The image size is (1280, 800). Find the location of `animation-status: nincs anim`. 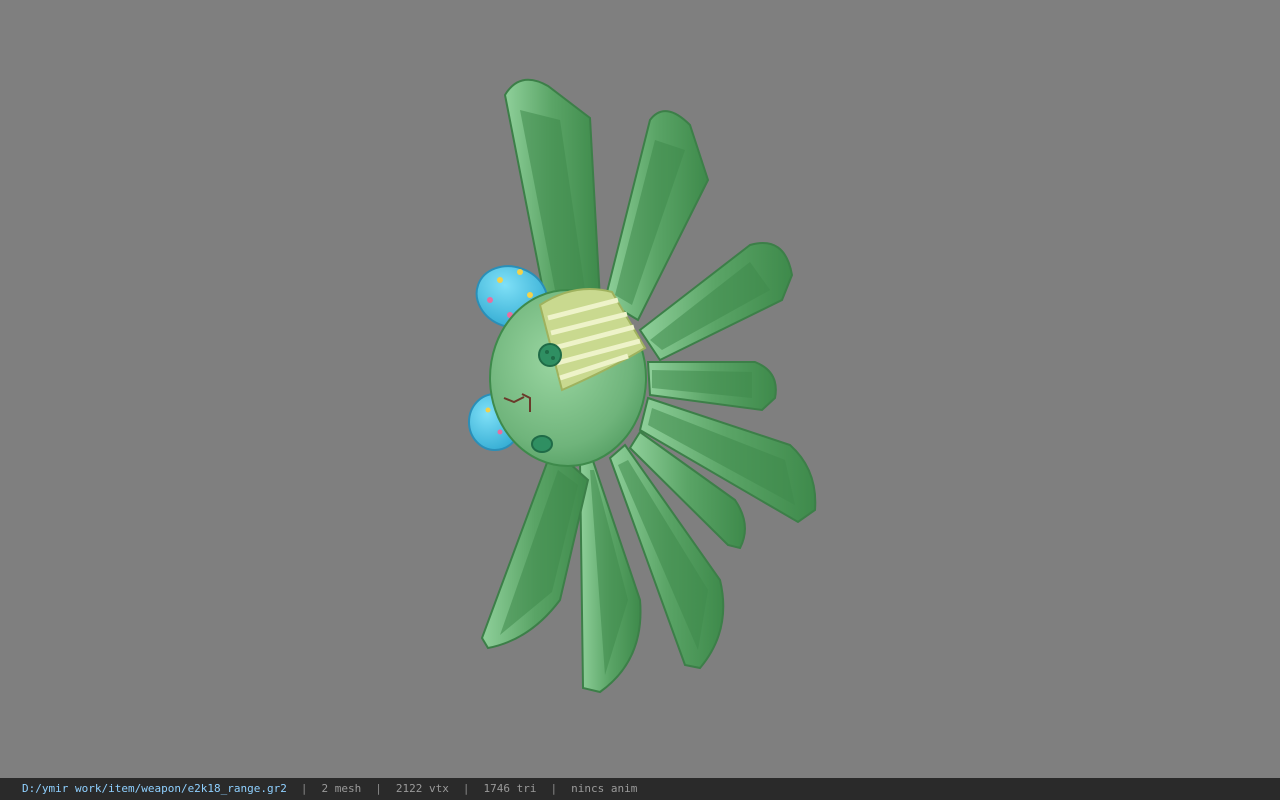

animation-status: nincs anim is located at coordinates (604, 788).